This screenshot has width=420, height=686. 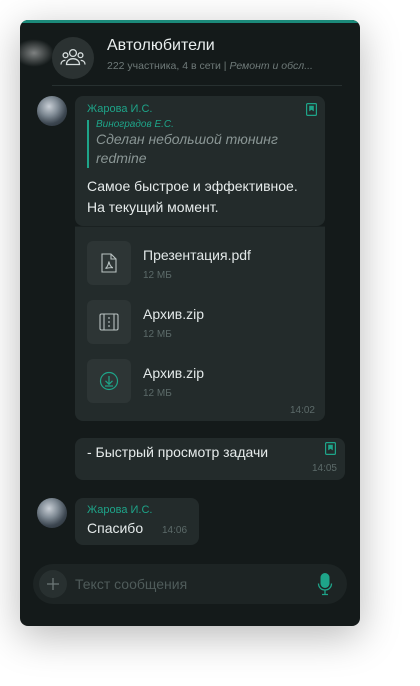 What do you see at coordinates (37, 53) in the screenshot?
I see `header-glow` at bounding box center [37, 53].